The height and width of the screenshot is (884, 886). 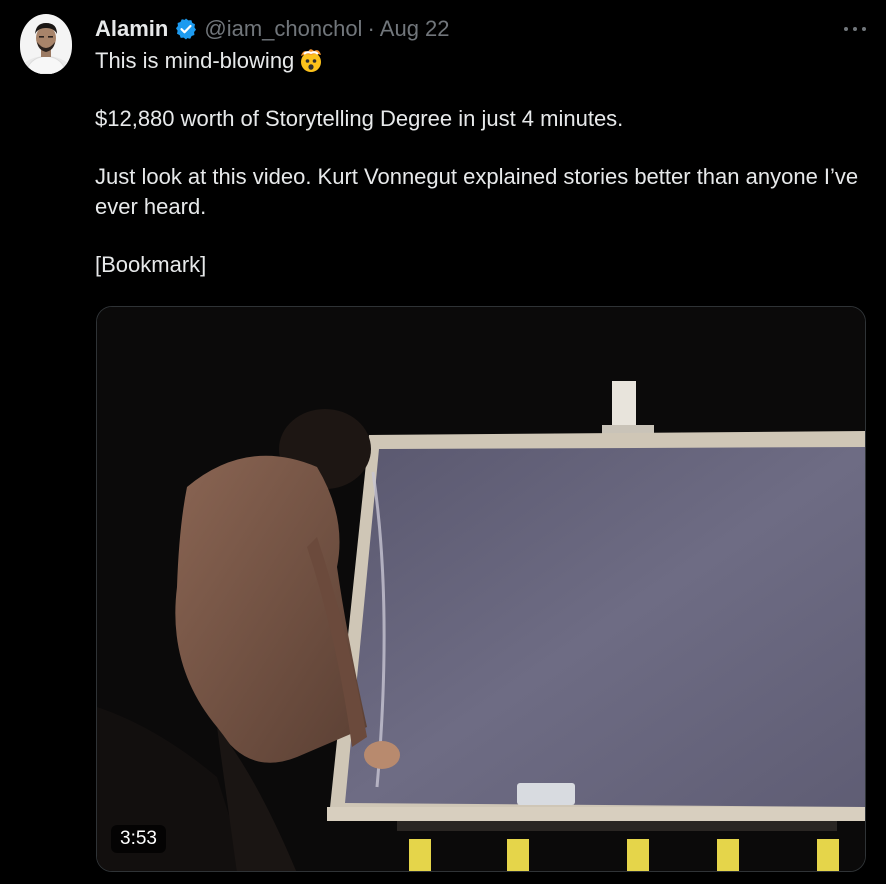 I want to click on tweet-line: This is mind-blowing, so click(x=485, y=61).